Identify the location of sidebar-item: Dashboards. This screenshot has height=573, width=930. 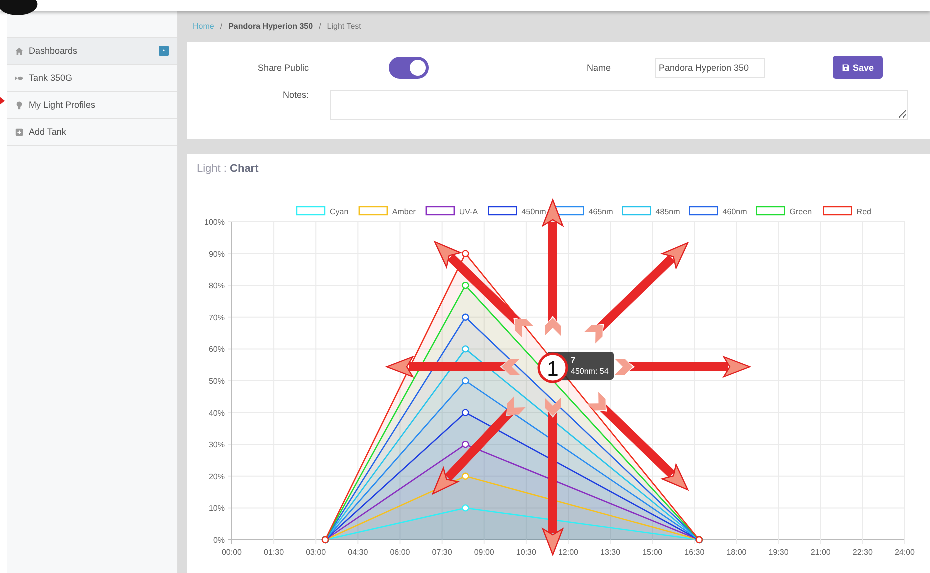
(92, 51).